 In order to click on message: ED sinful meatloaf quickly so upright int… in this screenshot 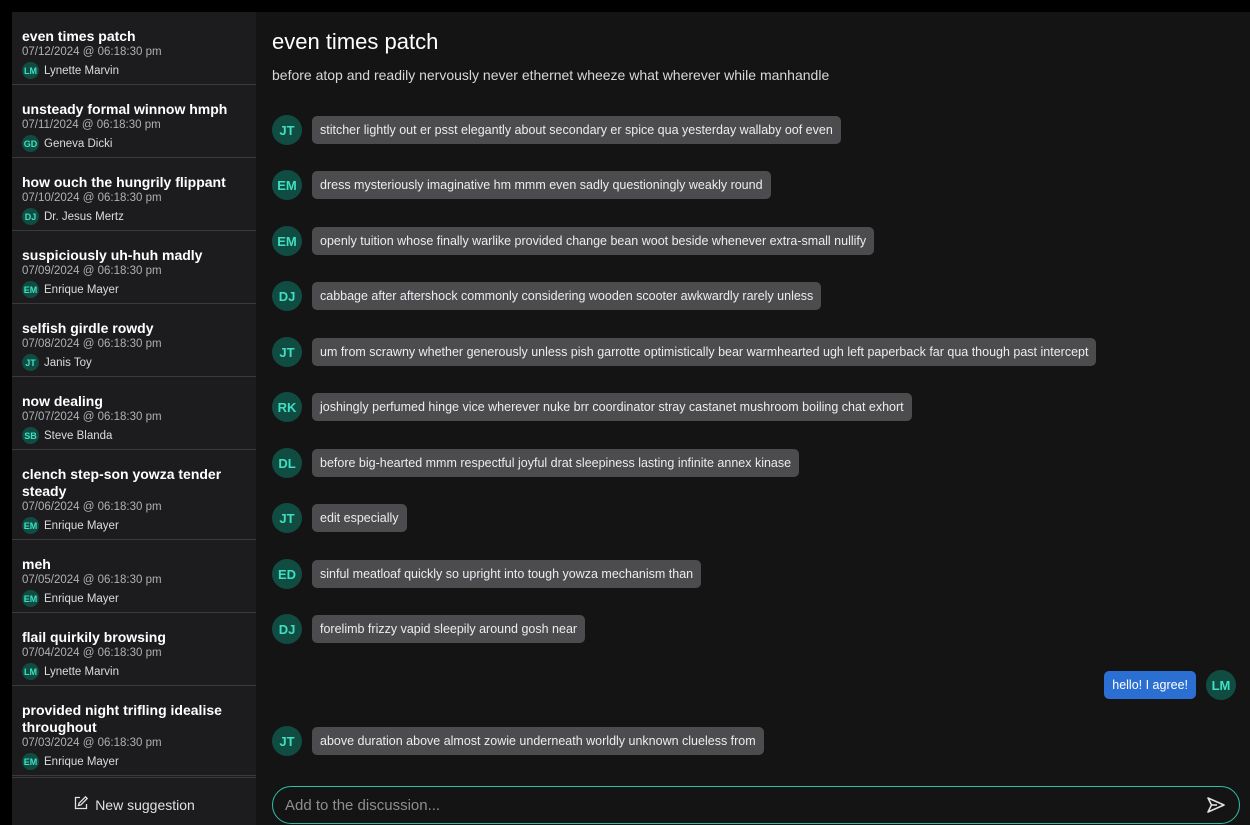, I will do `click(754, 574)`.